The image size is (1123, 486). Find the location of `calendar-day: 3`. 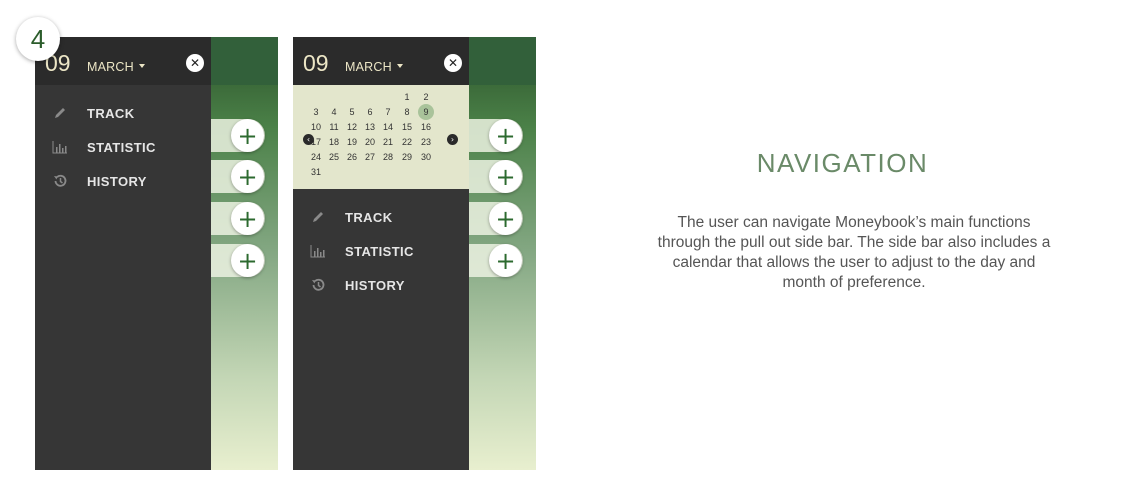

calendar-day: 3 is located at coordinates (316, 112).